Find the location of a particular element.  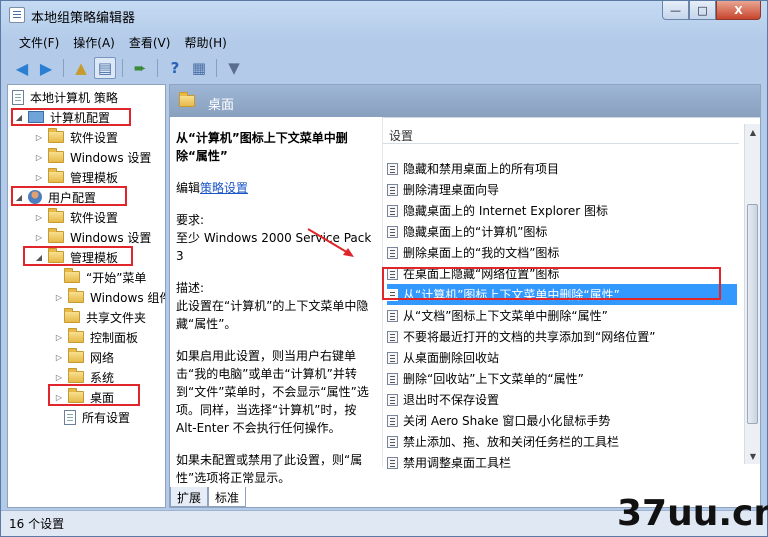

policy-icon is located at coordinates (18, 97).